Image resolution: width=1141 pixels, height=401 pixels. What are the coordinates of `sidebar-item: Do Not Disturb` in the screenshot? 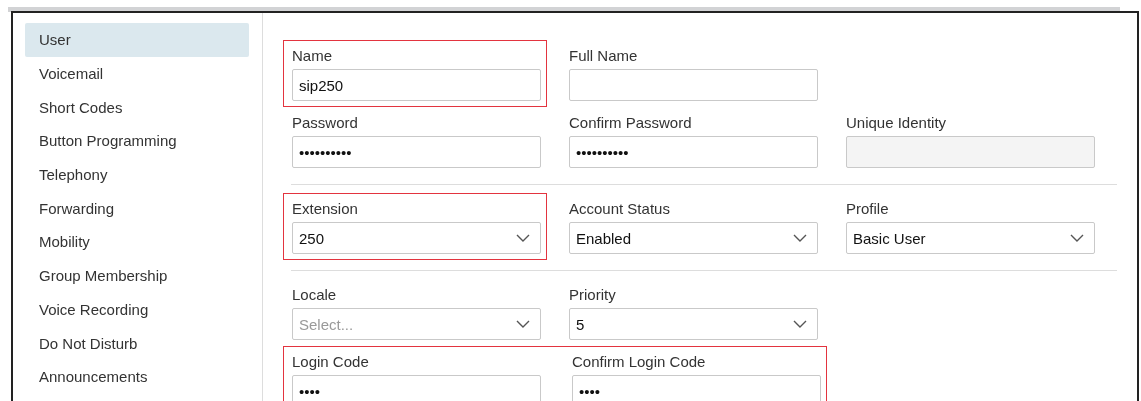 It's located at (137, 343).